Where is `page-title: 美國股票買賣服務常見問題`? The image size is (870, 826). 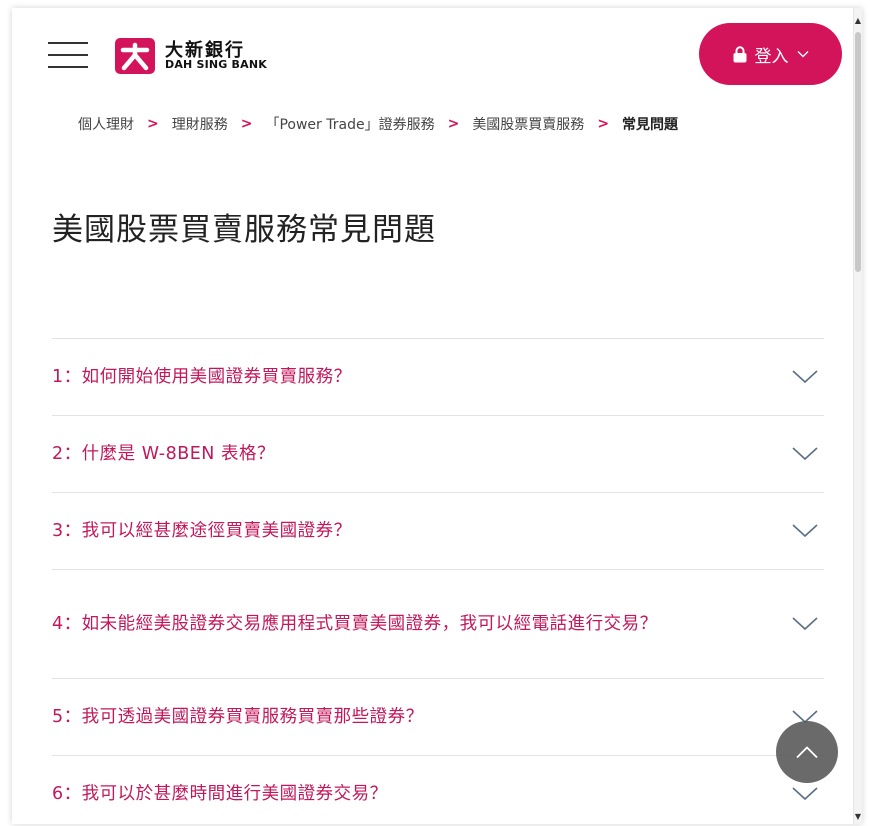
page-title: 美國股票買賣服務常見問題 is located at coordinates (244, 230).